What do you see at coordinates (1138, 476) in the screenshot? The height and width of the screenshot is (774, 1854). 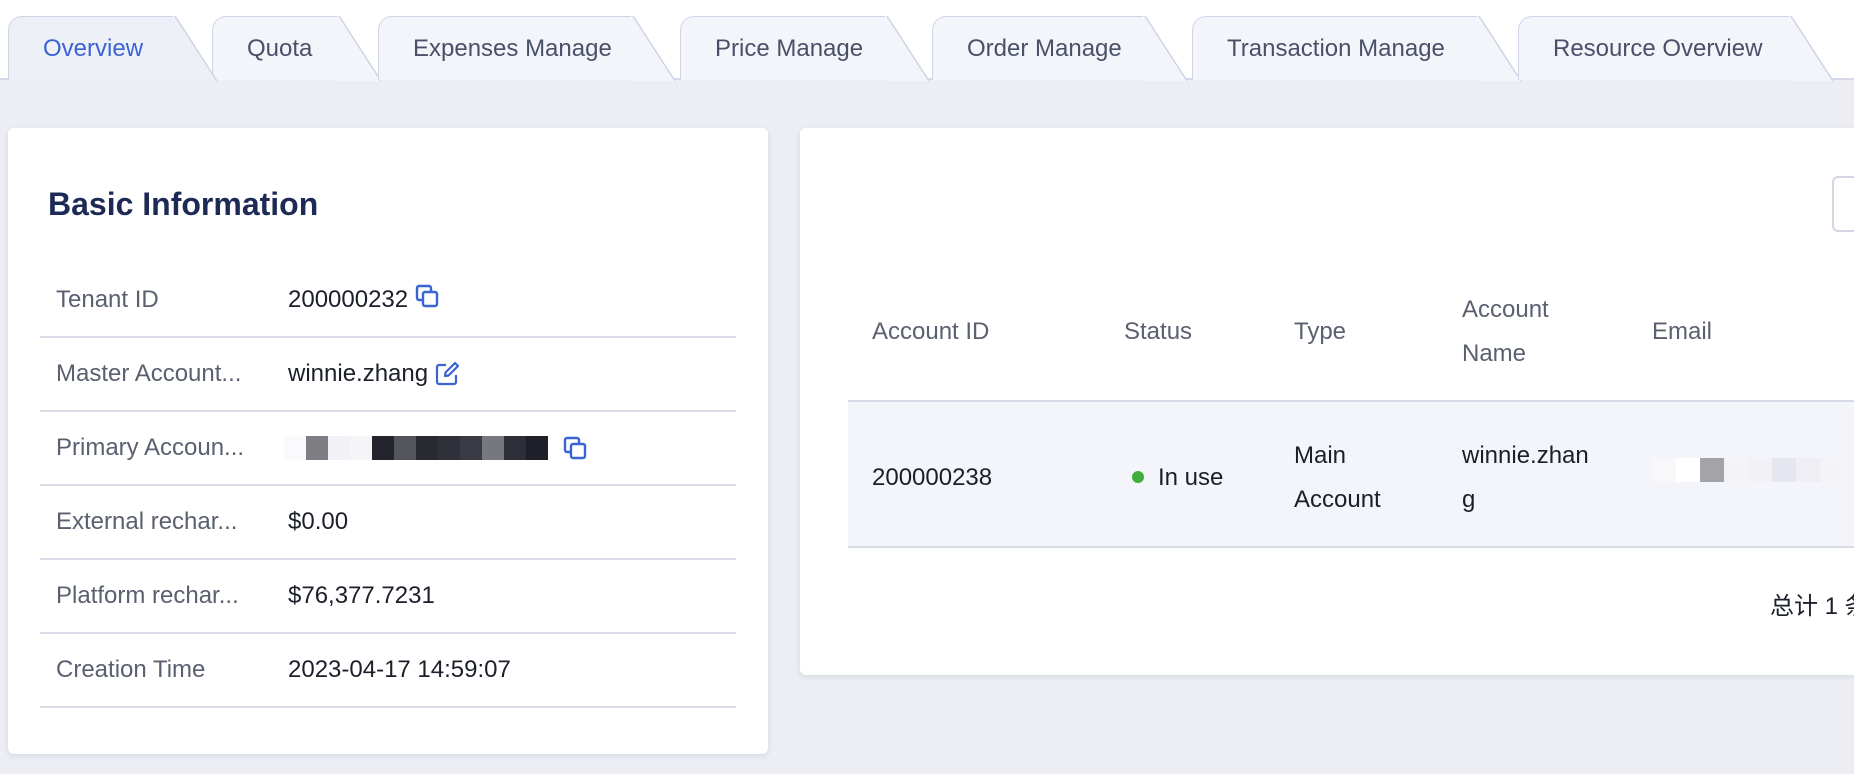 I see `status-dot-icon` at bounding box center [1138, 476].